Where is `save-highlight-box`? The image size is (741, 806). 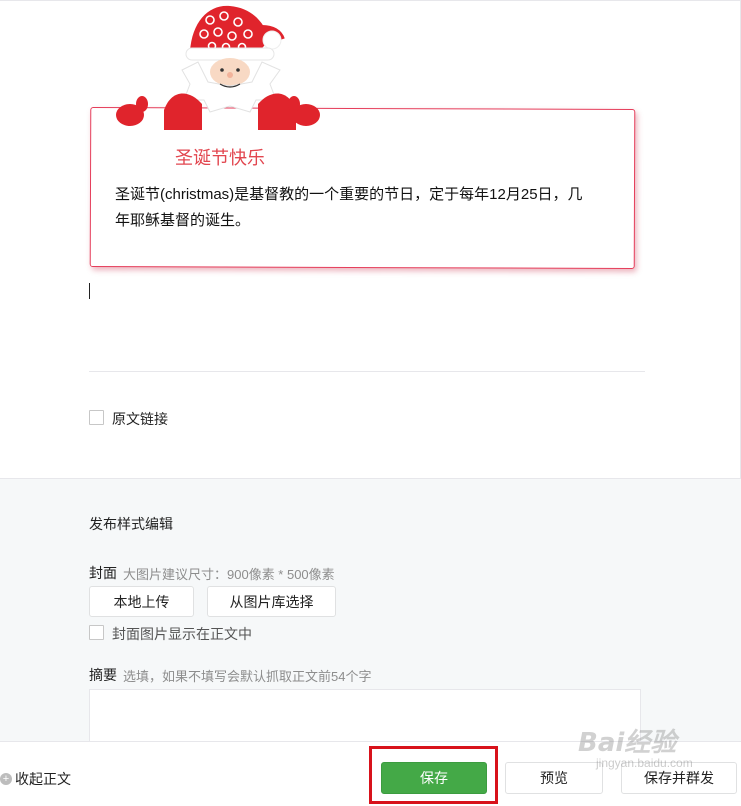 save-highlight-box is located at coordinates (433, 775).